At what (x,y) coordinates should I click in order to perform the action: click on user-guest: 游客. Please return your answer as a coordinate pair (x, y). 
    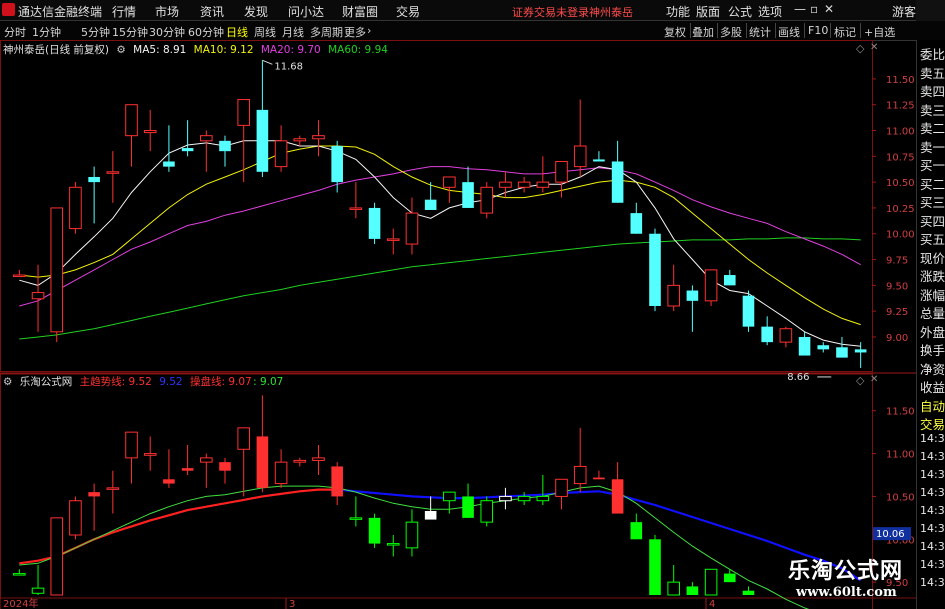
    Looking at the image, I should click on (904, 11).